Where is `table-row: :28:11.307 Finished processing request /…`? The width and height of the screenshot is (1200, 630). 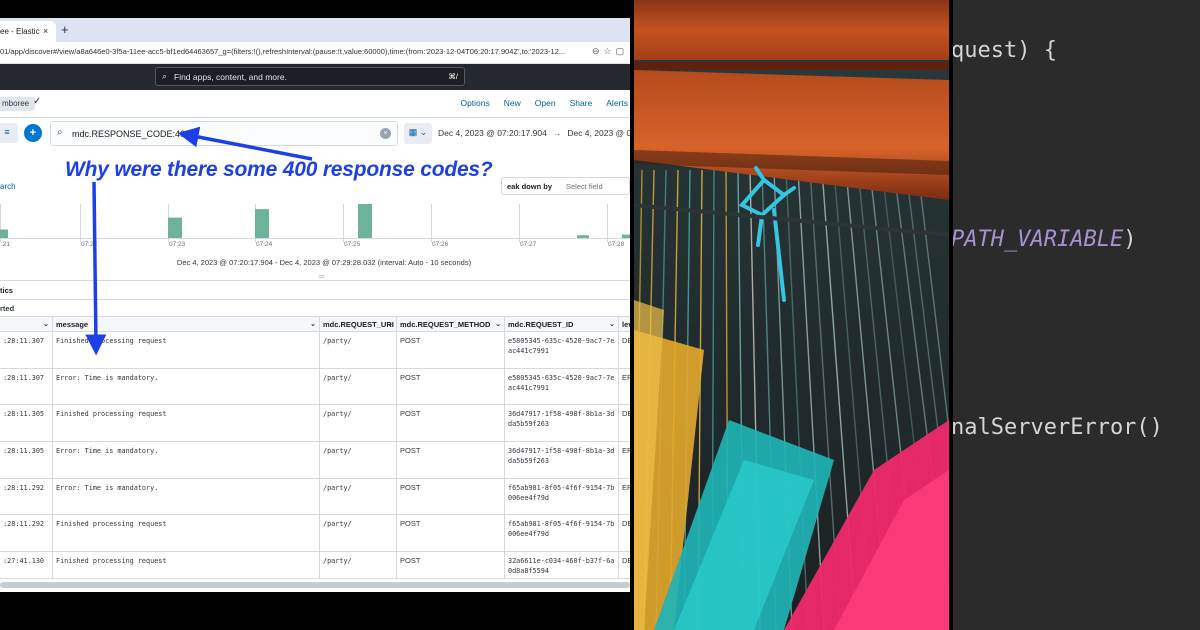
table-row: :28:11.307 Finished processing request /… is located at coordinates (315, 350).